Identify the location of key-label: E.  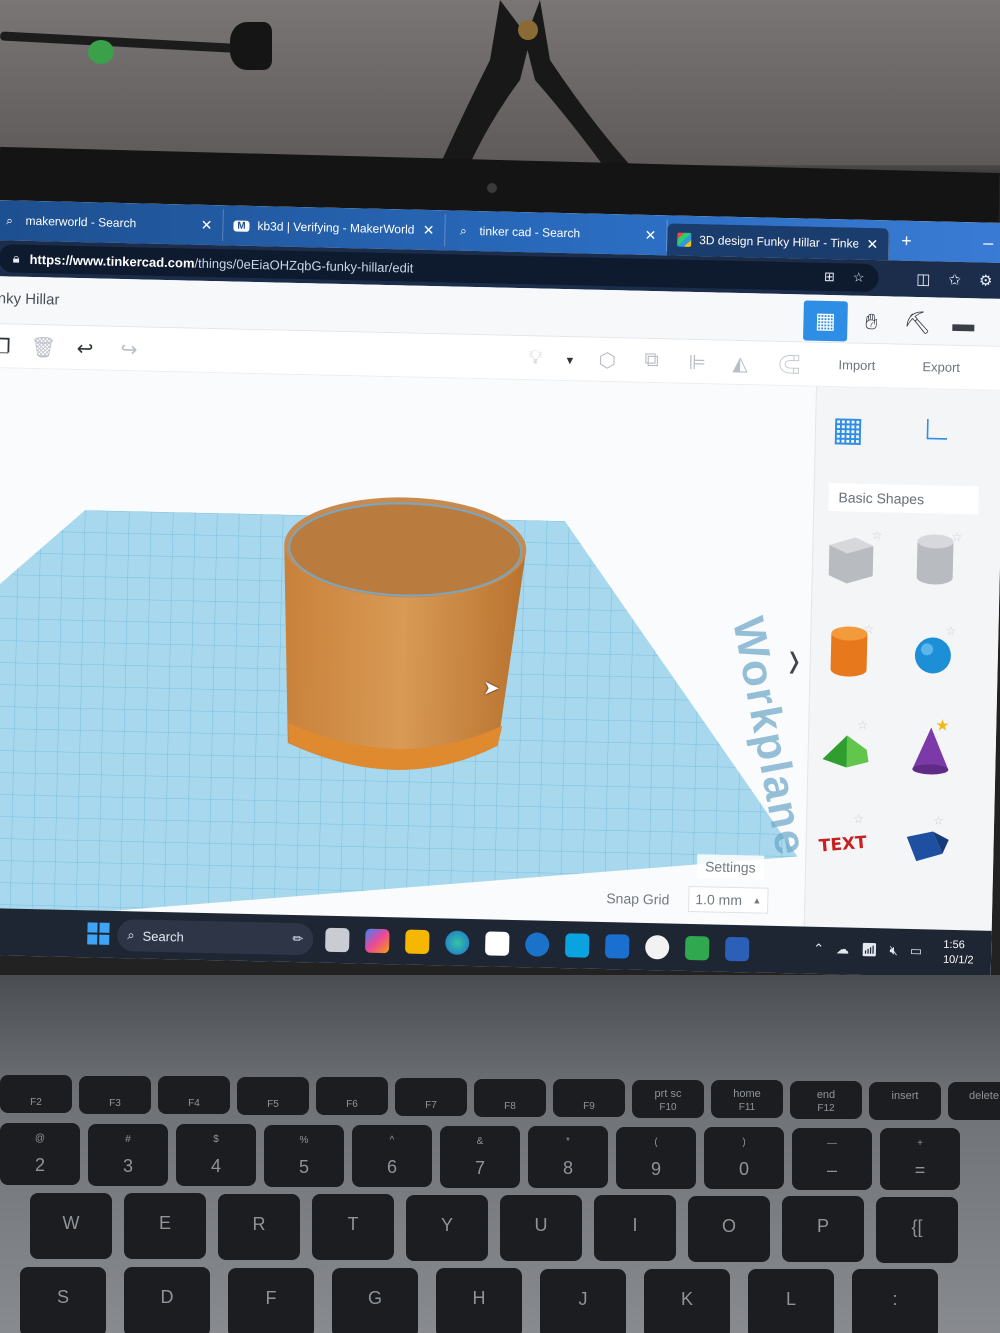
(164, 1223).